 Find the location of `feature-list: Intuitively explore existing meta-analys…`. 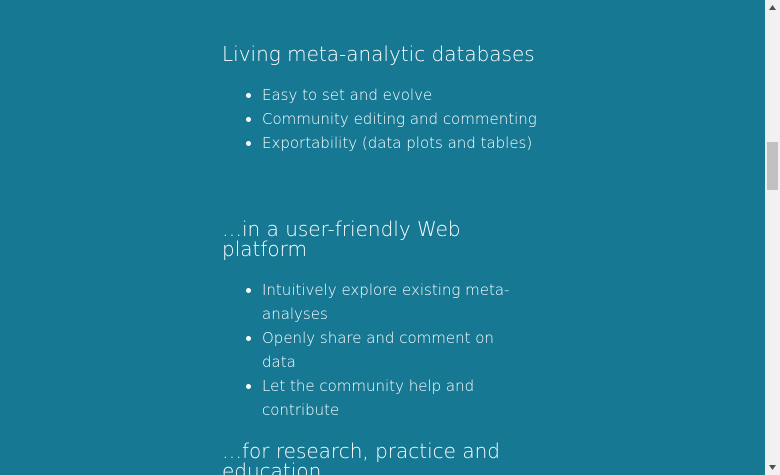

feature-list: Intuitively explore existing meta-analys… is located at coordinates (382, 350).